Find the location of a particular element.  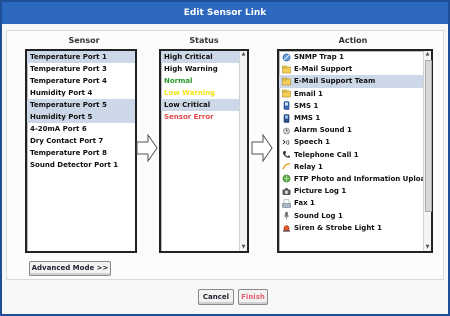

mms-icon is located at coordinates (286, 118).